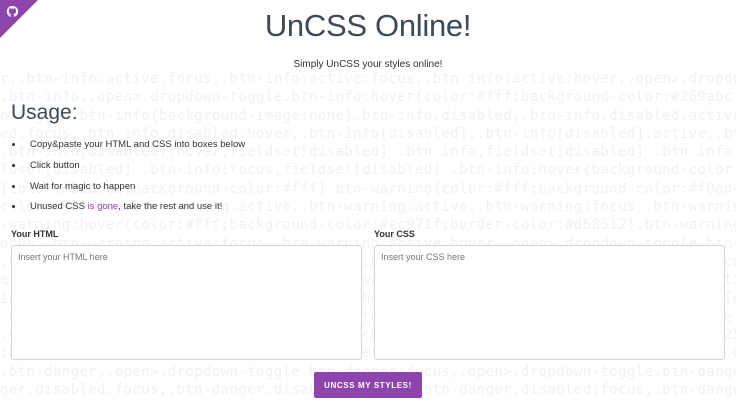  Describe the element at coordinates (128, 169) in the screenshot. I see `usage-step: Click button` at that location.